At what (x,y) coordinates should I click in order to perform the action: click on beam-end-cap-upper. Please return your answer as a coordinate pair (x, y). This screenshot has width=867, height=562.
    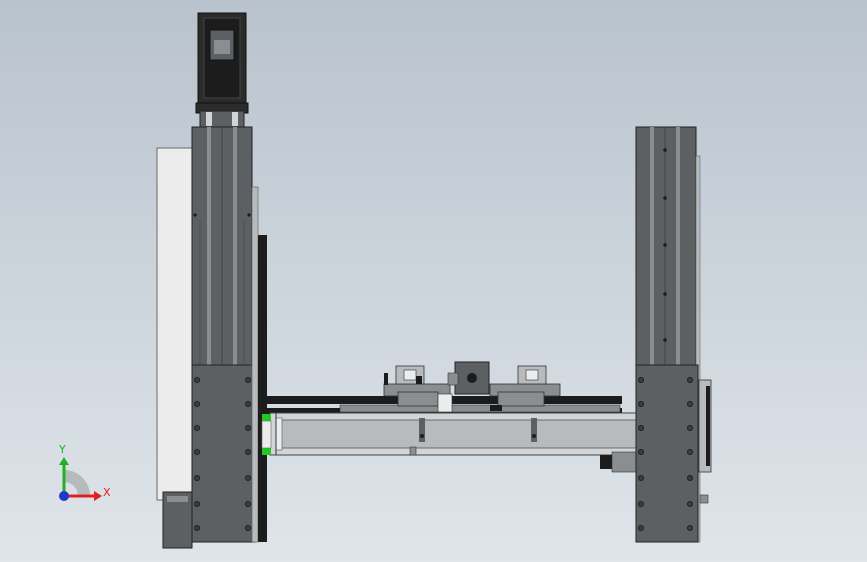
    Looking at the image, I should click on (266, 417).